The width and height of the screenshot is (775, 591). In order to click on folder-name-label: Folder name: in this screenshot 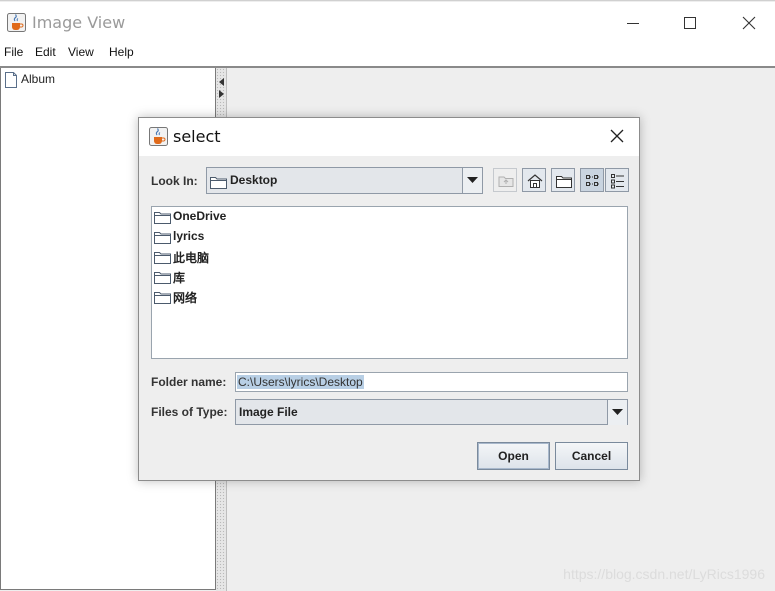, I will do `click(189, 382)`.